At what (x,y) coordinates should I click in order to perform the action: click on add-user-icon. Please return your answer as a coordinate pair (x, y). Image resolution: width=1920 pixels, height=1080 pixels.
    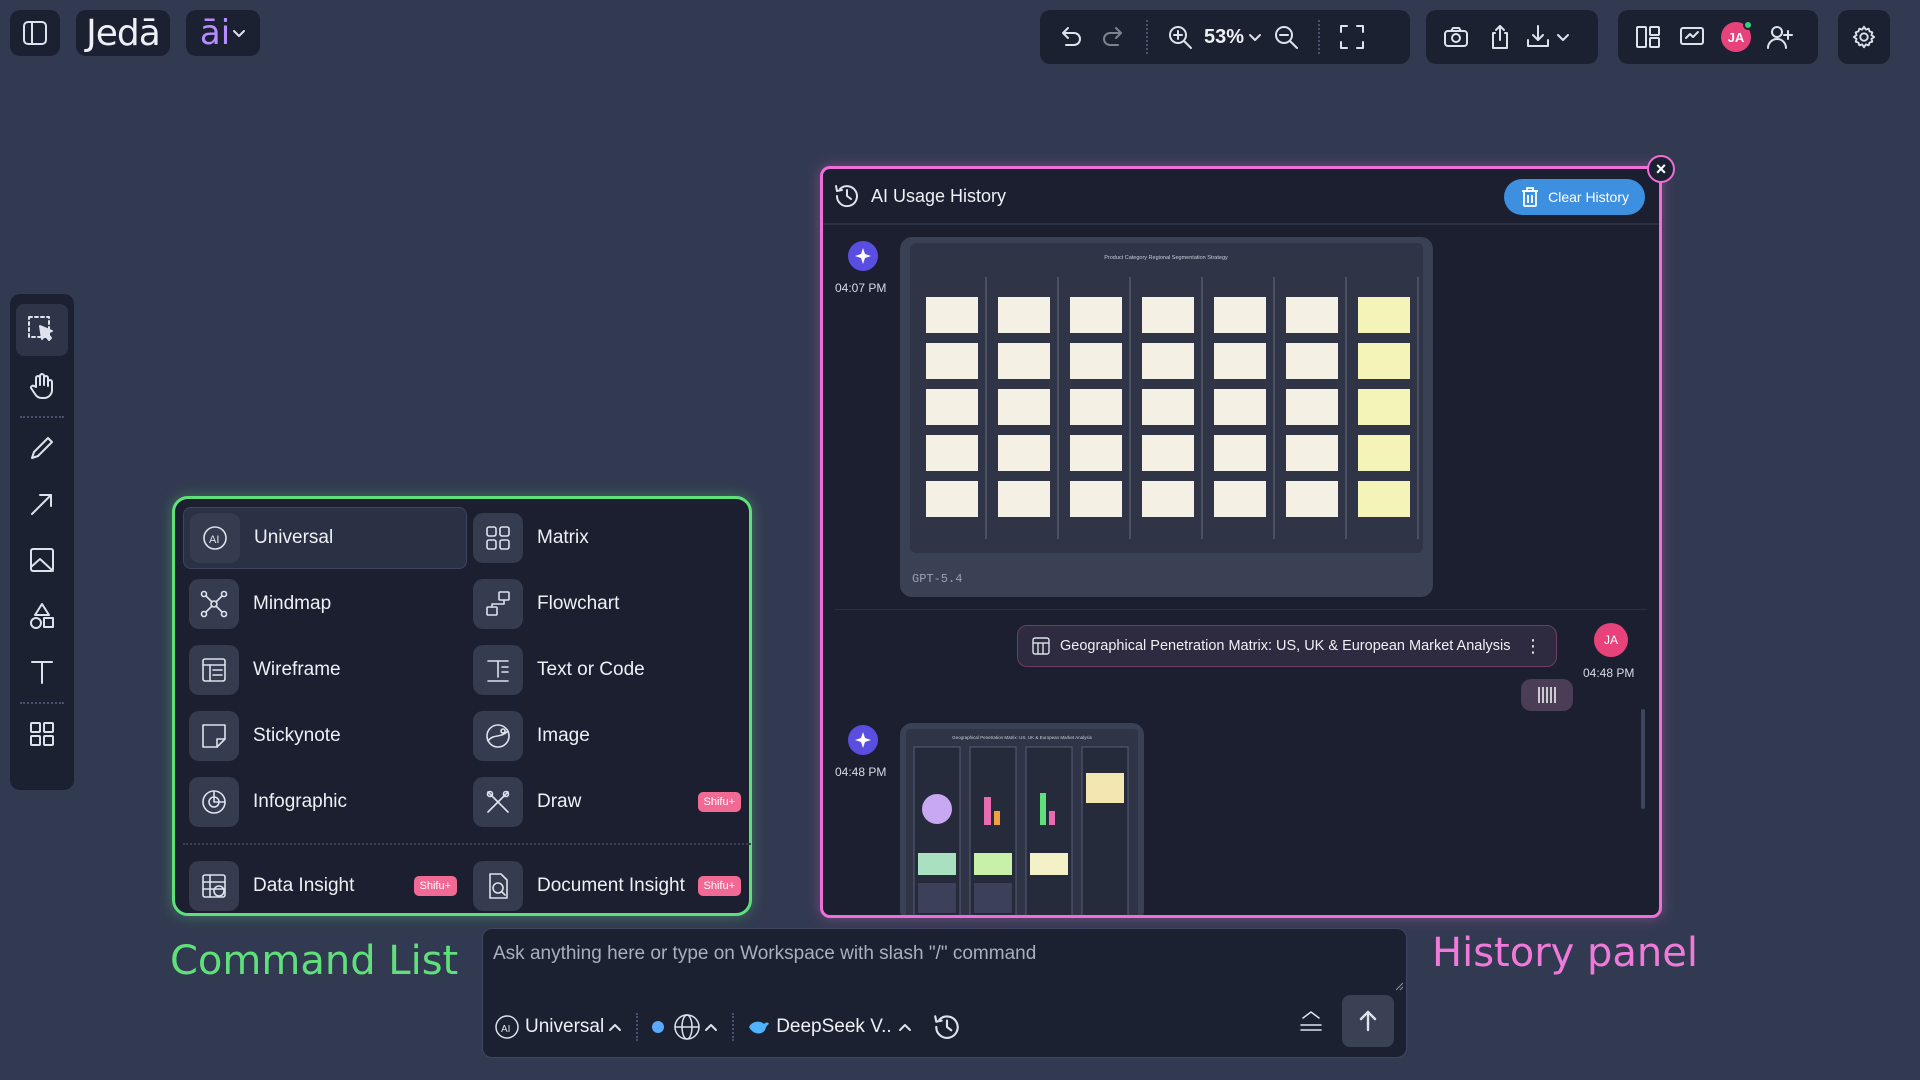
    Looking at the image, I should click on (1780, 37).